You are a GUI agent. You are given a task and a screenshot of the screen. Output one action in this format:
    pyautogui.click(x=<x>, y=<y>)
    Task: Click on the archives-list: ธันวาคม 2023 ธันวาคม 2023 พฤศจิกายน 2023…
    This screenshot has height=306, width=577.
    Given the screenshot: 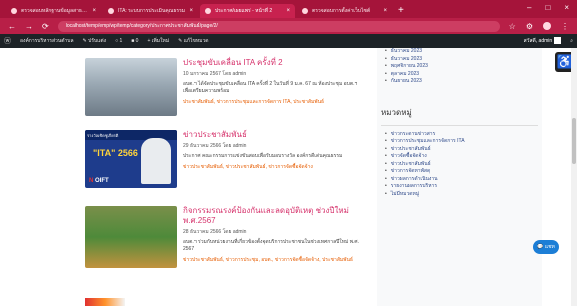 What is the action you would take?
    pyautogui.click(x=459, y=67)
    